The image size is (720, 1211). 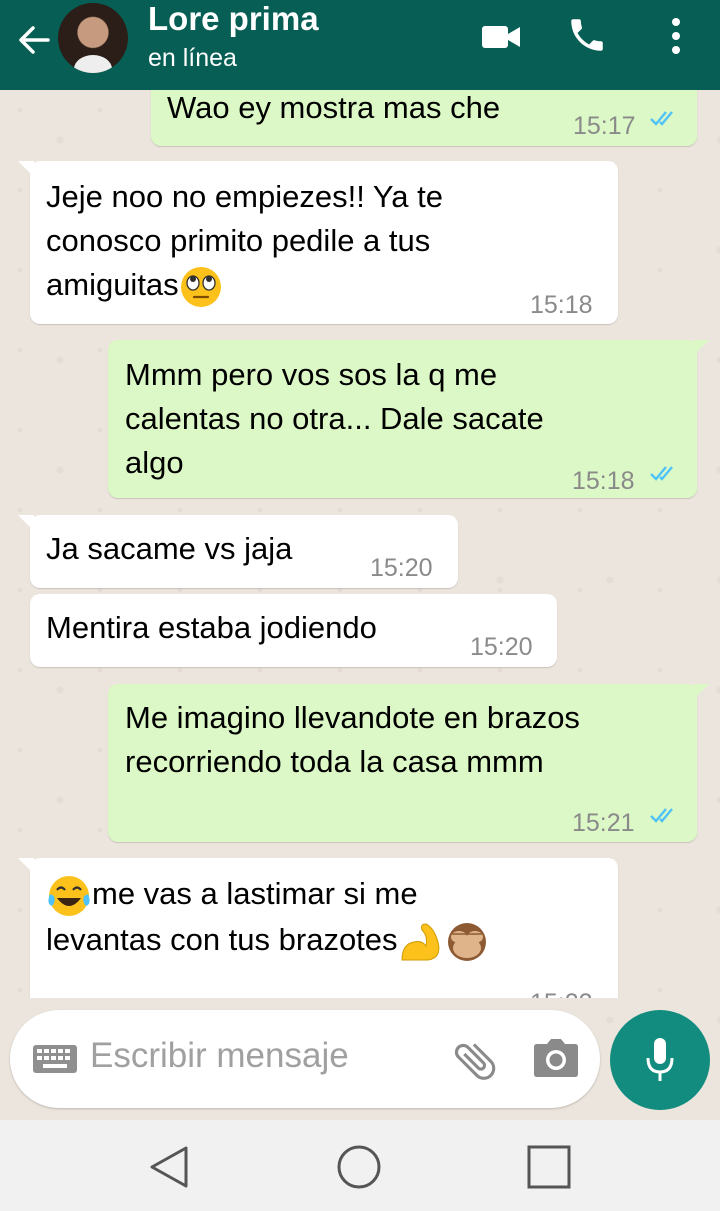 I want to click on more-vert-icon, so click(x=676, y=36).